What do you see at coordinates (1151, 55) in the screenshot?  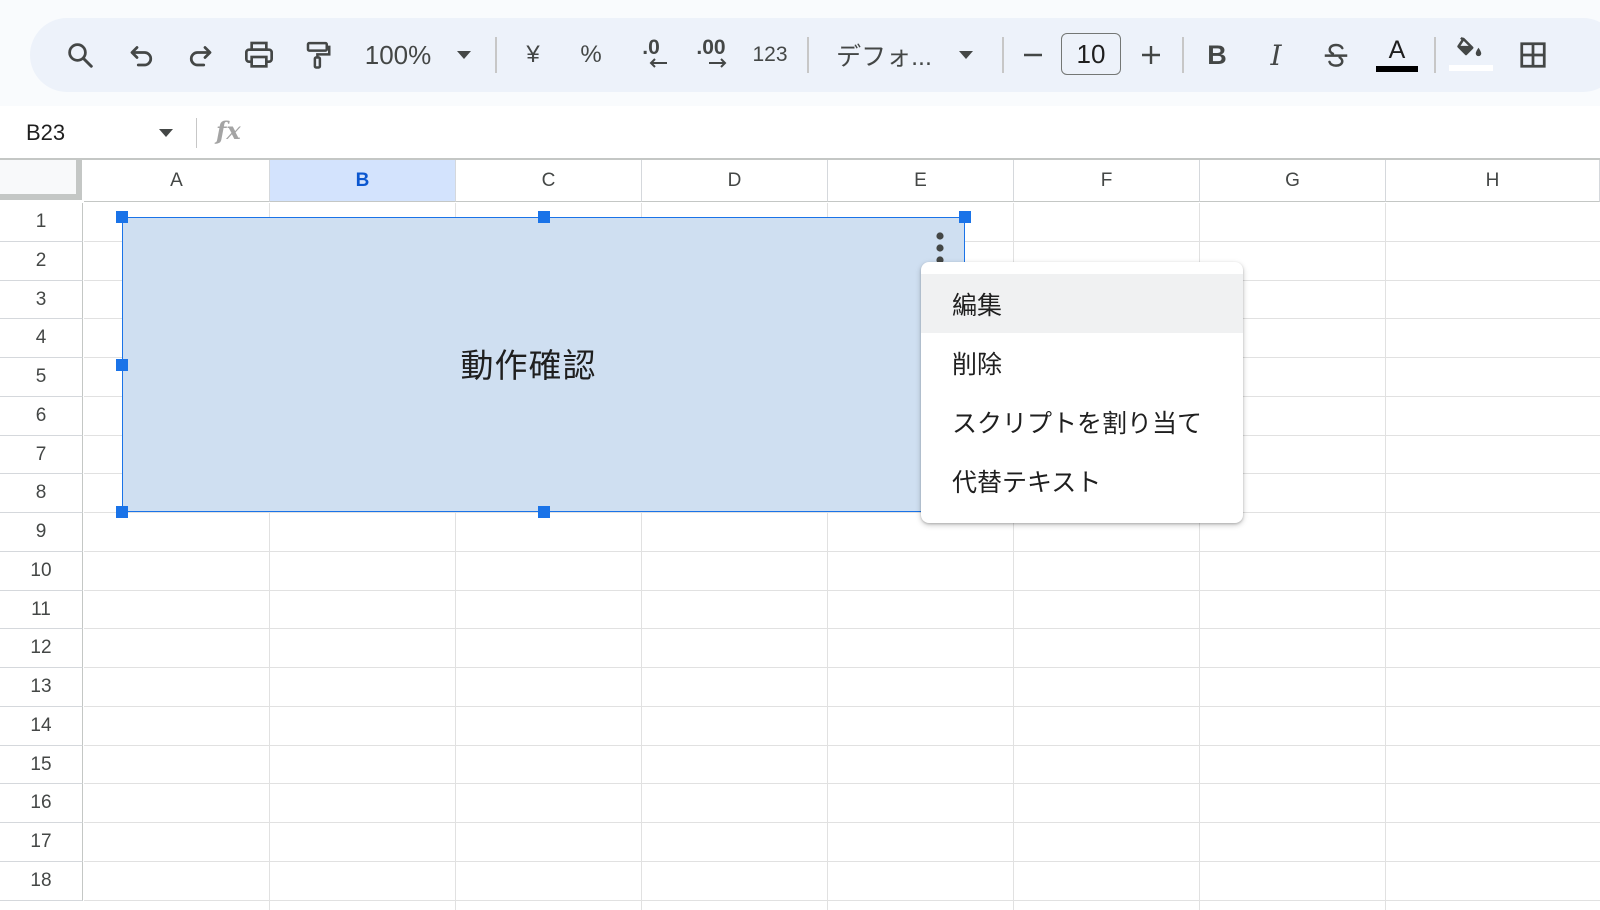 I see `plus-icon` at bounding box center [1151, 55].